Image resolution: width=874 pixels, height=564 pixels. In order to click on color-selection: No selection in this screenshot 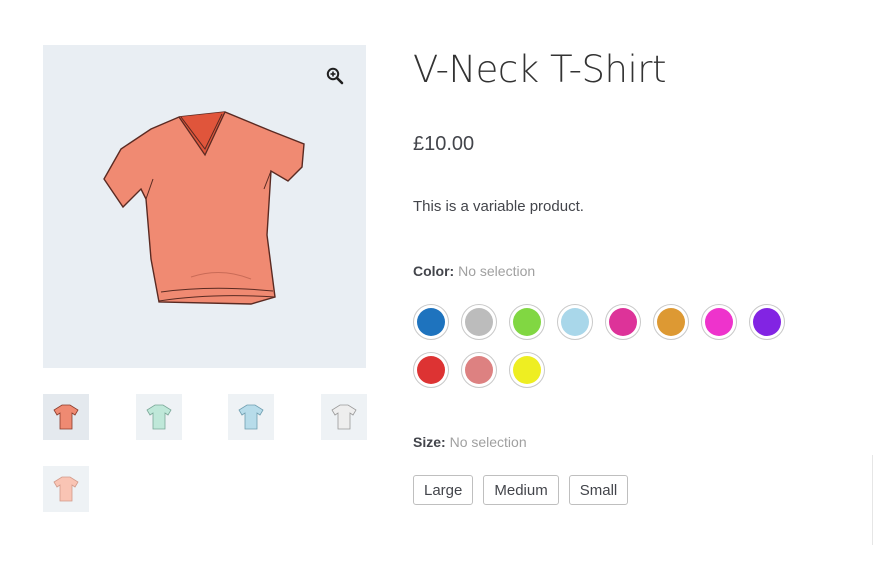, I will do `click(497, 271)`.